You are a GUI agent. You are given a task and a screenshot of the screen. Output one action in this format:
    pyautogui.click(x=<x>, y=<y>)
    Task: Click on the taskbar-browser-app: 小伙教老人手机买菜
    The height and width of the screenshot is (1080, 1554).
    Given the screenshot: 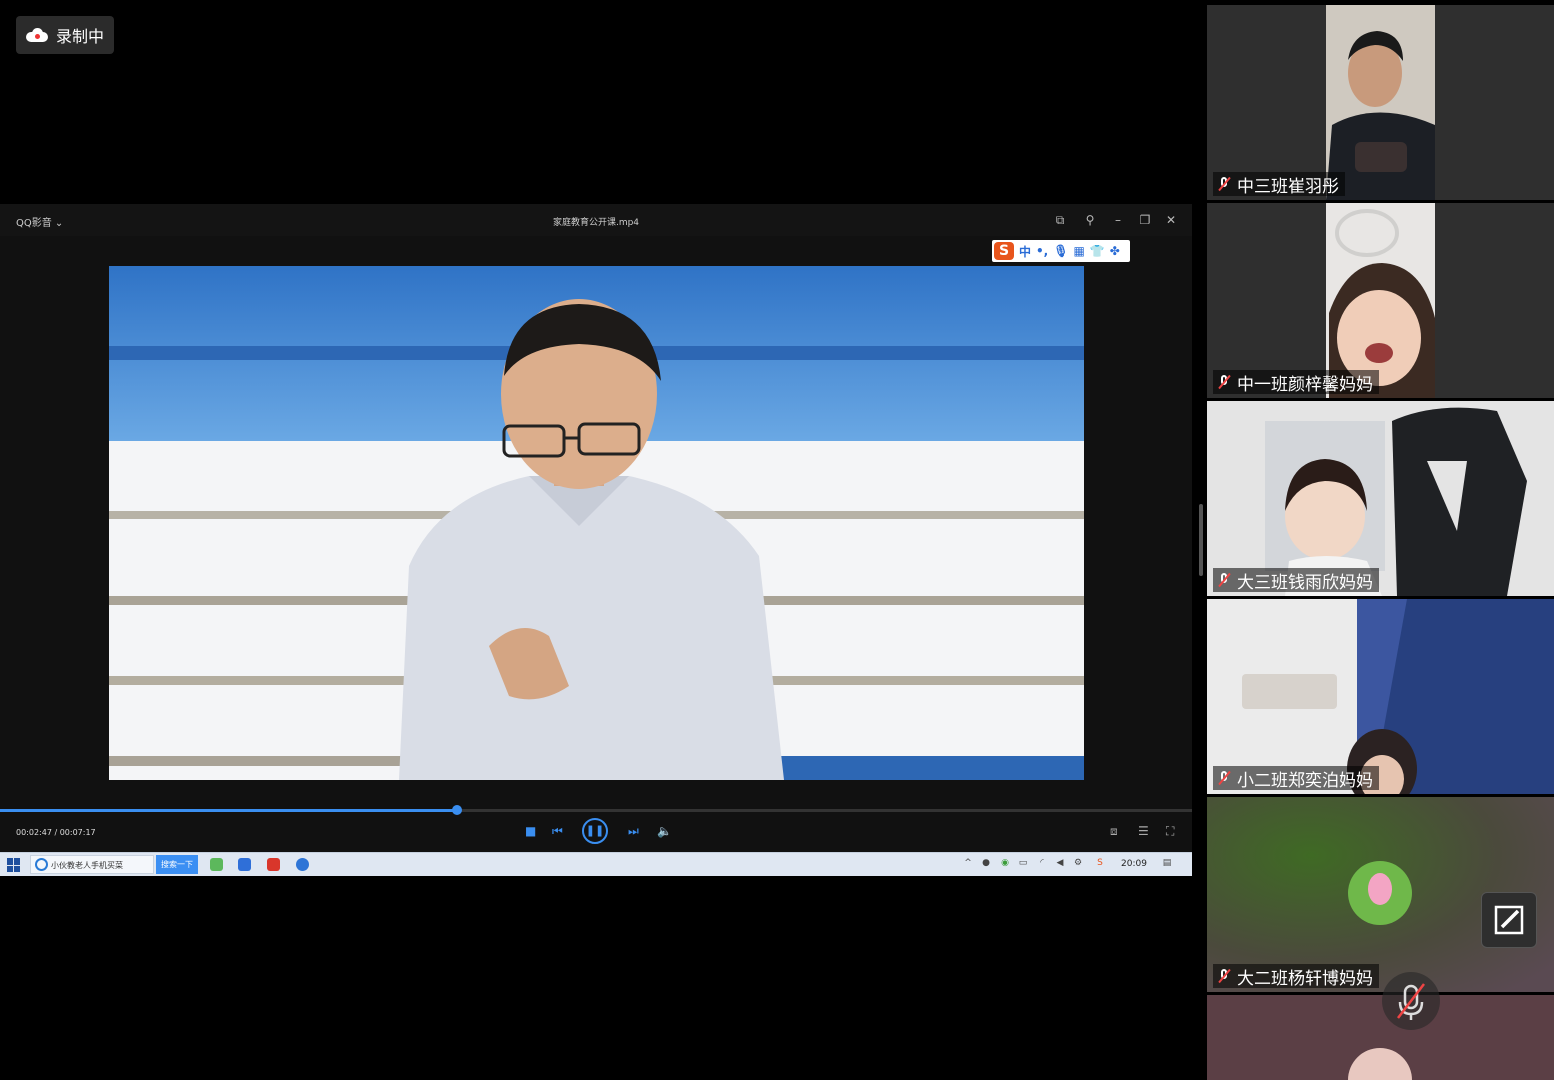 What is the action you would take?
    pyautogui.click(x=92, y=864)
    